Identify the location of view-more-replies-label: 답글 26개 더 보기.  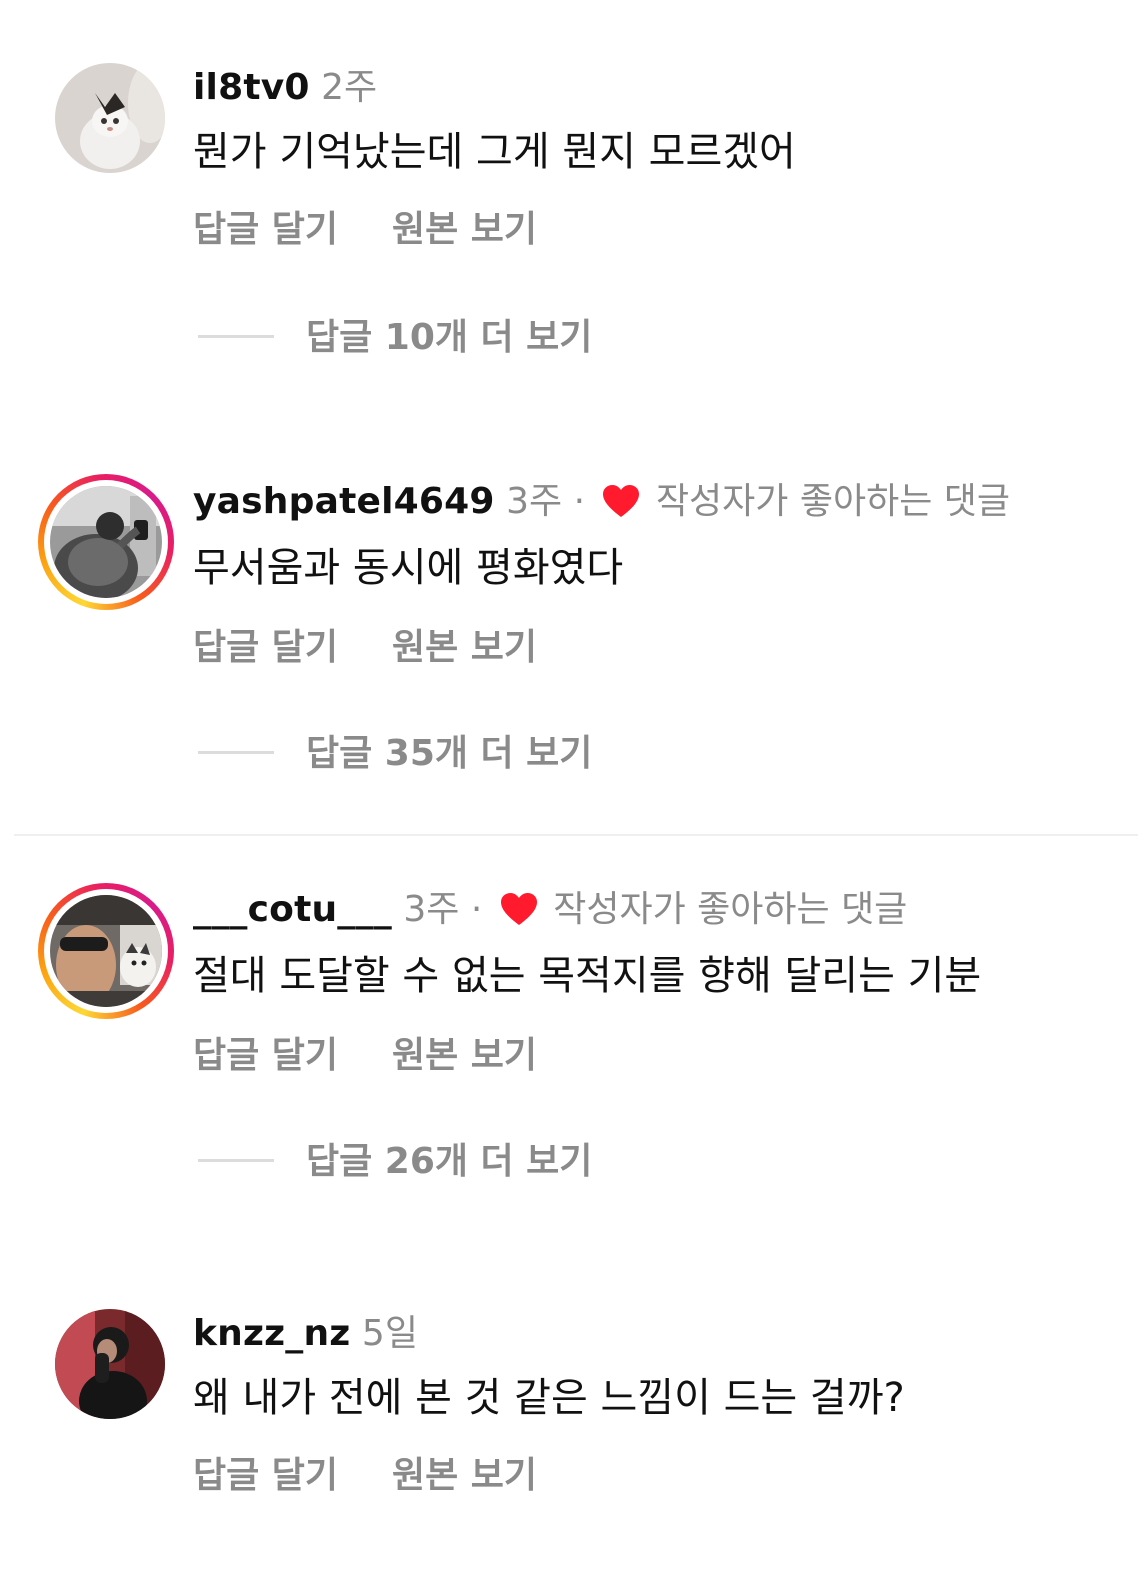
(449, 1161).